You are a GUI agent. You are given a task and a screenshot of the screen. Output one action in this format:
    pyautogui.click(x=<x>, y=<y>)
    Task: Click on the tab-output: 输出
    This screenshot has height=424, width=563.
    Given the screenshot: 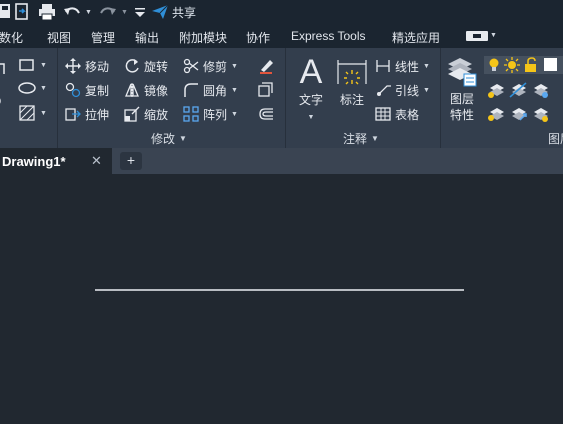 What is the action you would take?
    pyautogui.click(x=147, y=37)
    